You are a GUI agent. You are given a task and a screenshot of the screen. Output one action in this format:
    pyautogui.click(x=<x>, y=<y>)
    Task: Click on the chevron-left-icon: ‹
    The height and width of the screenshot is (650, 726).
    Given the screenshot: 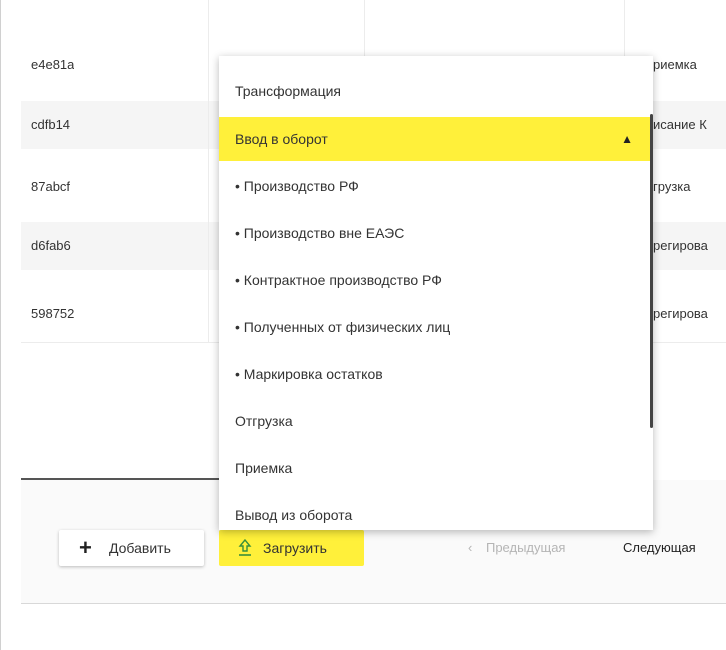 What is the action you would take?
    pyautogui.click(x=470, y=547)
    